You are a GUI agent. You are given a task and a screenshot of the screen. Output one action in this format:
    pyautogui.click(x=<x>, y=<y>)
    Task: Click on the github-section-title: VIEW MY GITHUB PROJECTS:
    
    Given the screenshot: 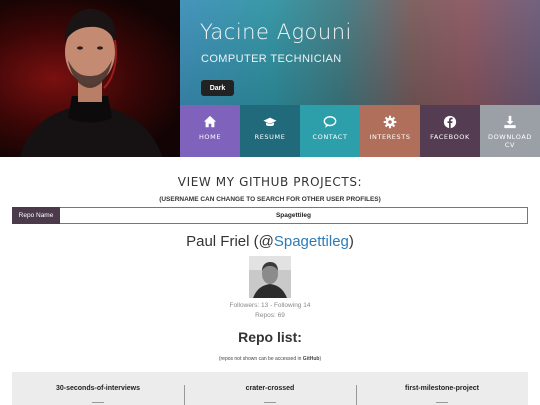 What is the action you would take?
    pyautogui.click(x=270, y=182)
    